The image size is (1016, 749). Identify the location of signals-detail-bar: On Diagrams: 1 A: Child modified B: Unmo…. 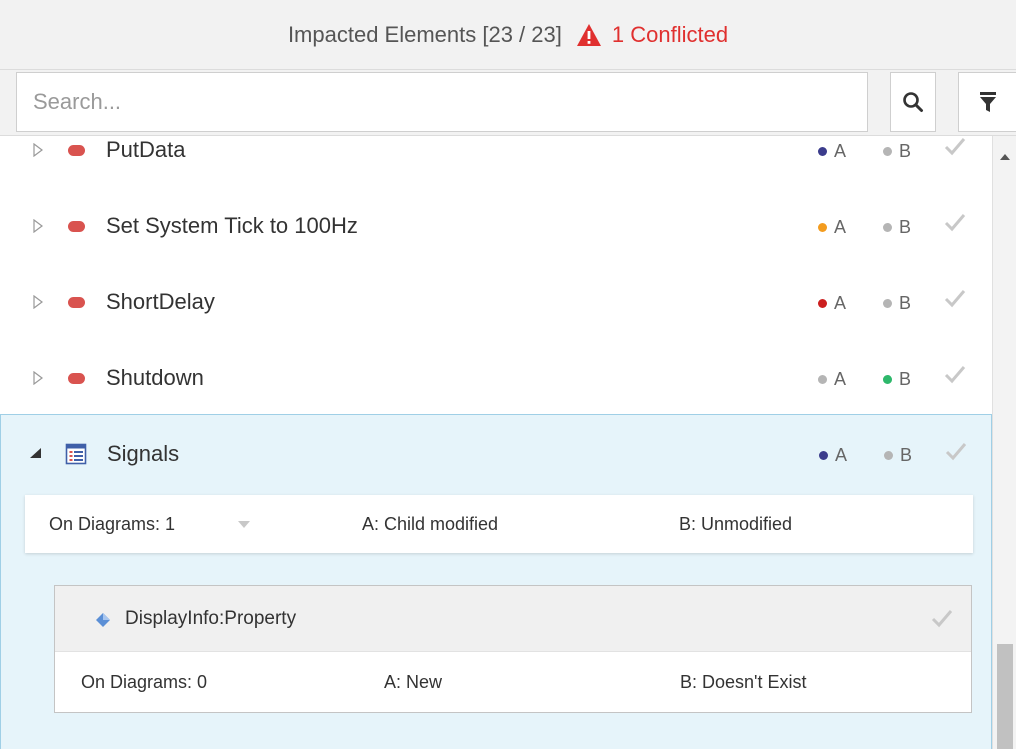
(499, 524).